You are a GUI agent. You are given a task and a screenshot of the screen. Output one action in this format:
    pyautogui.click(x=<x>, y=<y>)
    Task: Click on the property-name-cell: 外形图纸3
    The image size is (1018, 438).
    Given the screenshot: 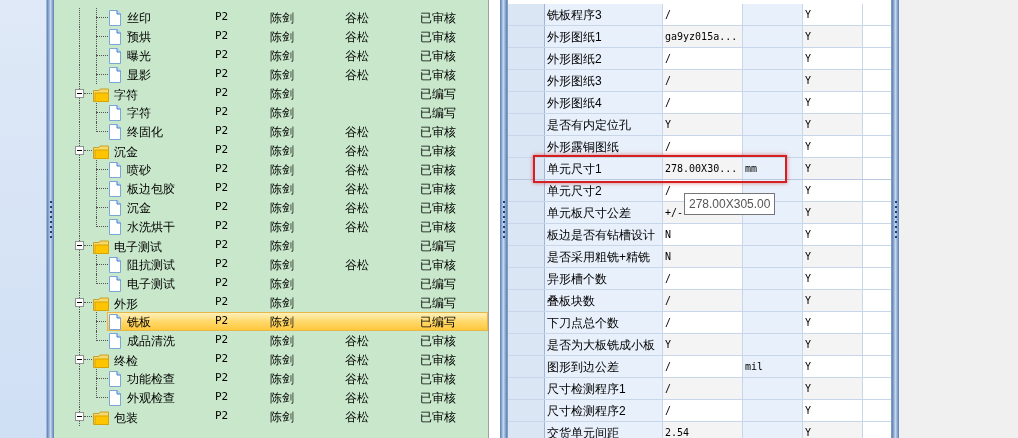 What is the action you would take?
    pyautogui.click(x=604, y=80)
    